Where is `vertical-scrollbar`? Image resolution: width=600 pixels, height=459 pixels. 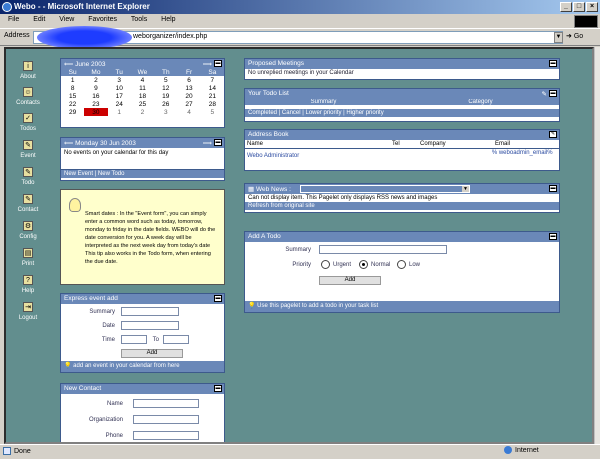
vertical-scrollbar is located at coordinates (597, 245).